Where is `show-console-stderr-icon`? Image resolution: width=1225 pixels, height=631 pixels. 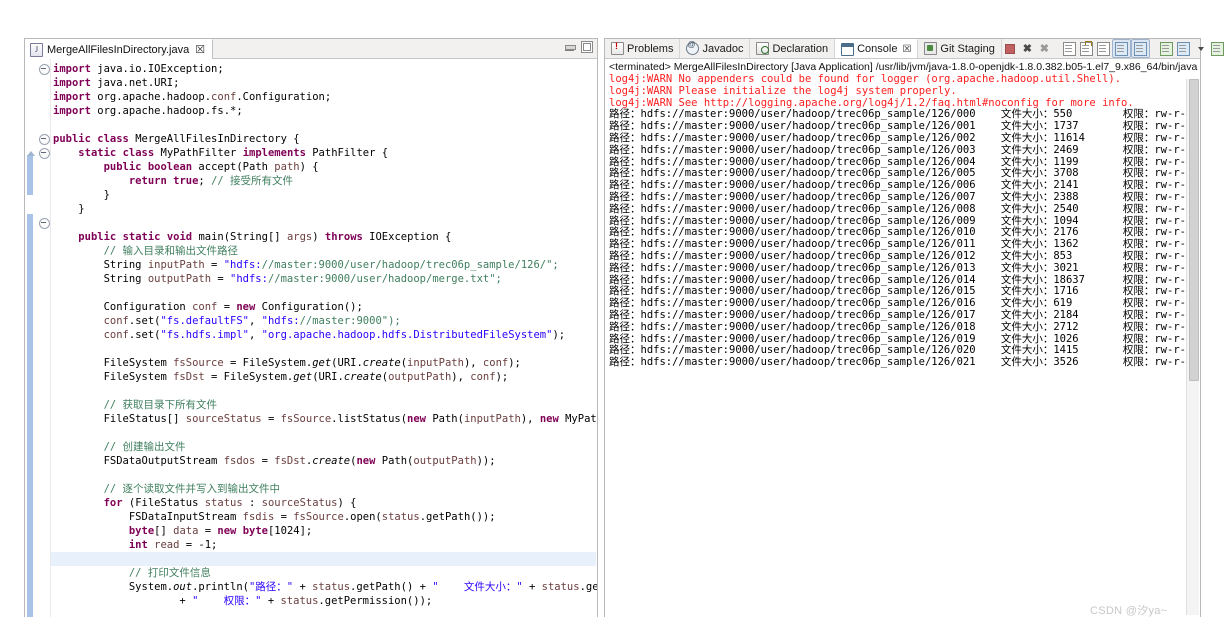
show-console-stderr-icon is located at coordinates (1140, 48).